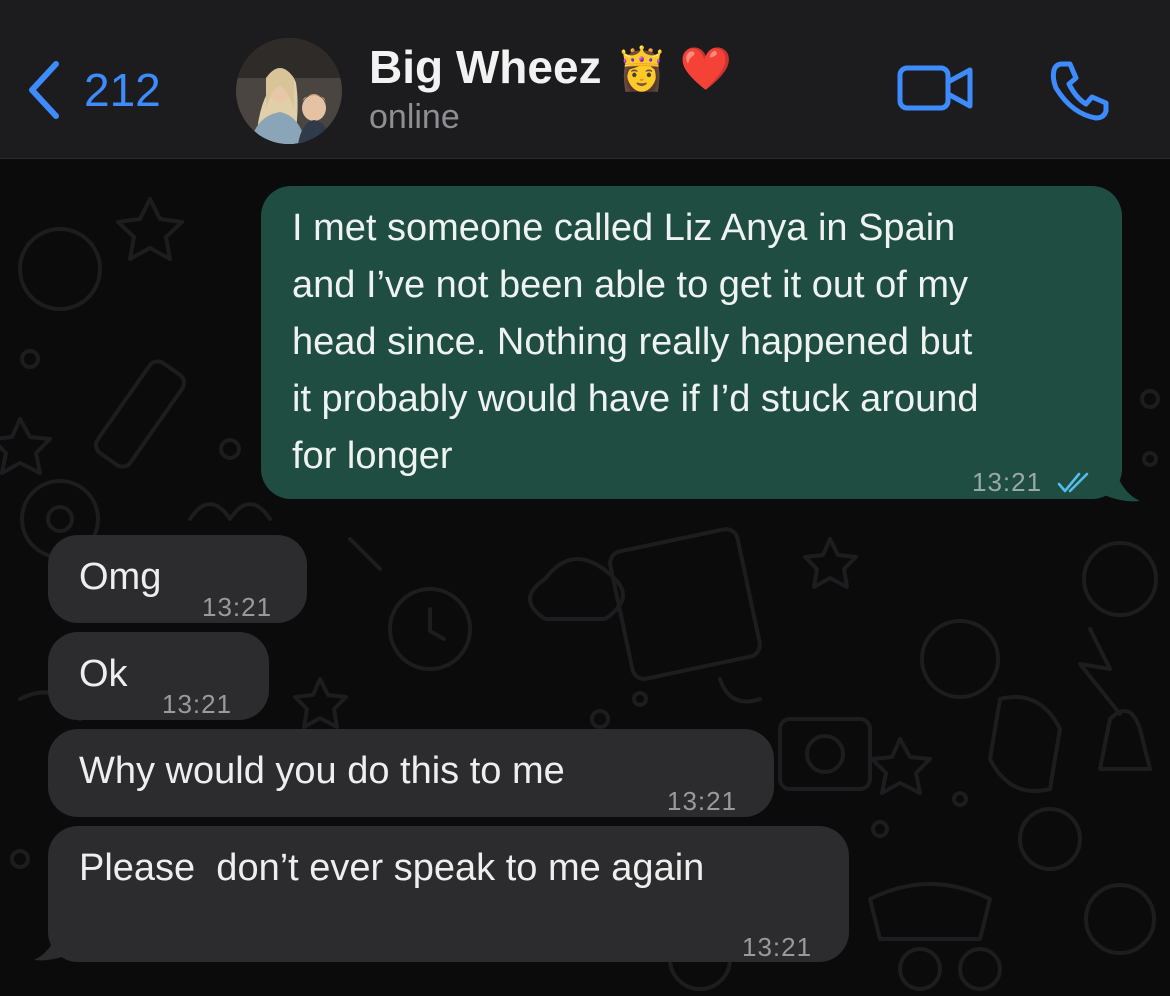 Image resolution: width=1170 pixels, height=996 pixels. I want to click on name-emojis: 👸 ❤️, so click(673, 68).